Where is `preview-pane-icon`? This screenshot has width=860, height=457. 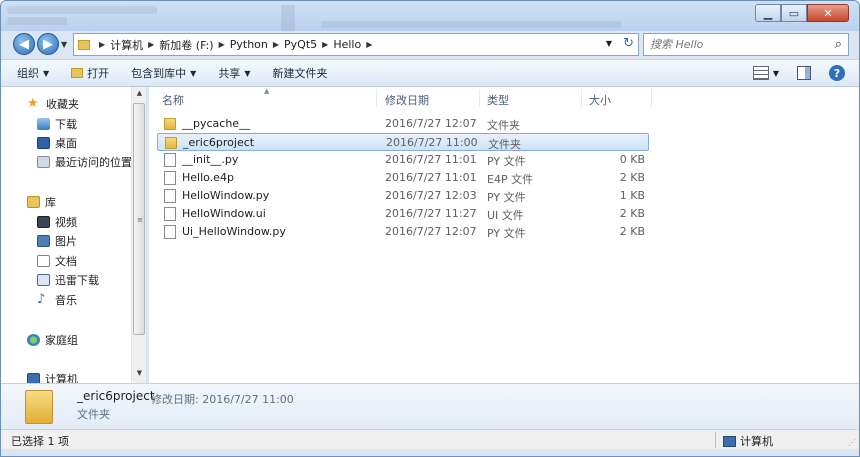
preview-pane-icon is located at coordinates (804, 73).